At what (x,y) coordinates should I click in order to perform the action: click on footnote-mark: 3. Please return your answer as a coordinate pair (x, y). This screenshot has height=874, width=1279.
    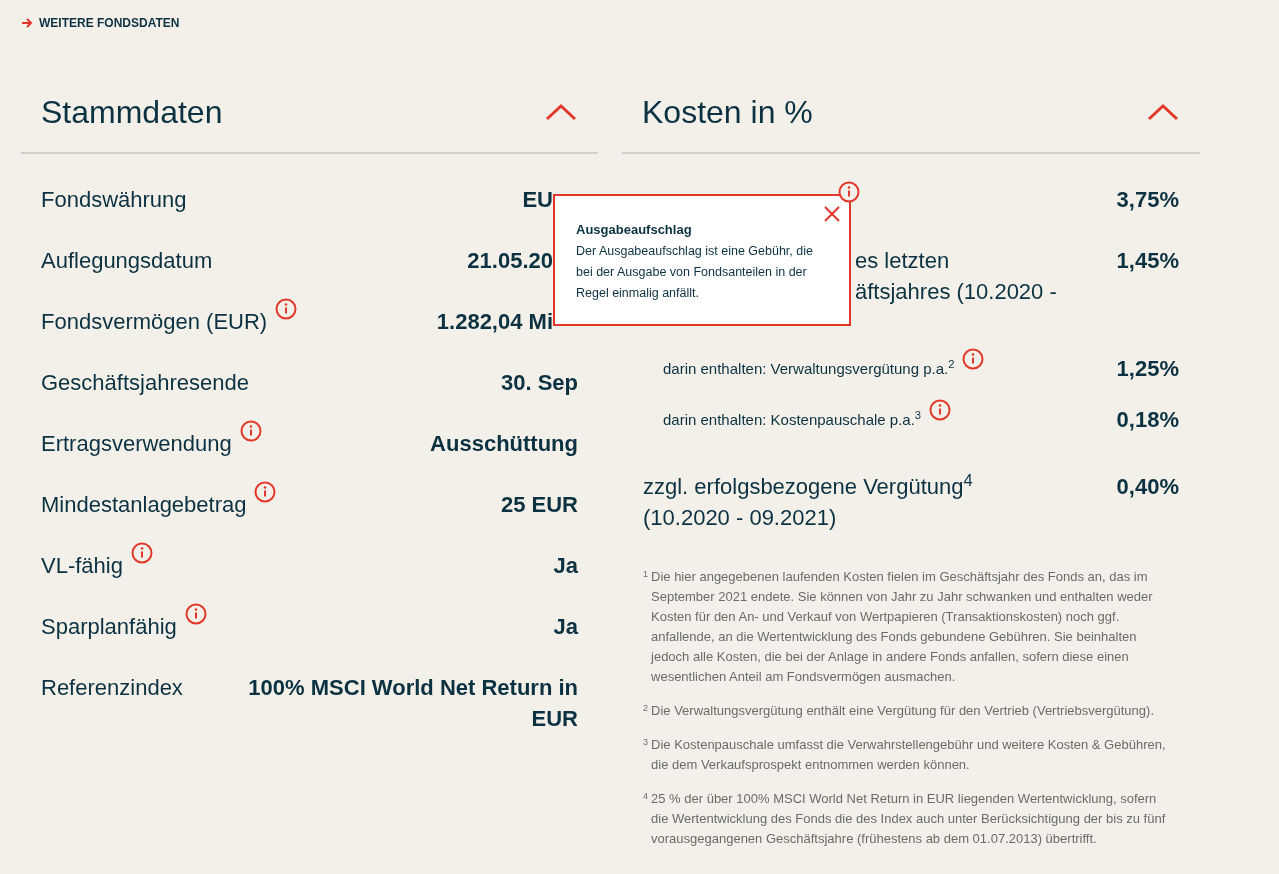
    Looking at the image, I should click on (645, 742).